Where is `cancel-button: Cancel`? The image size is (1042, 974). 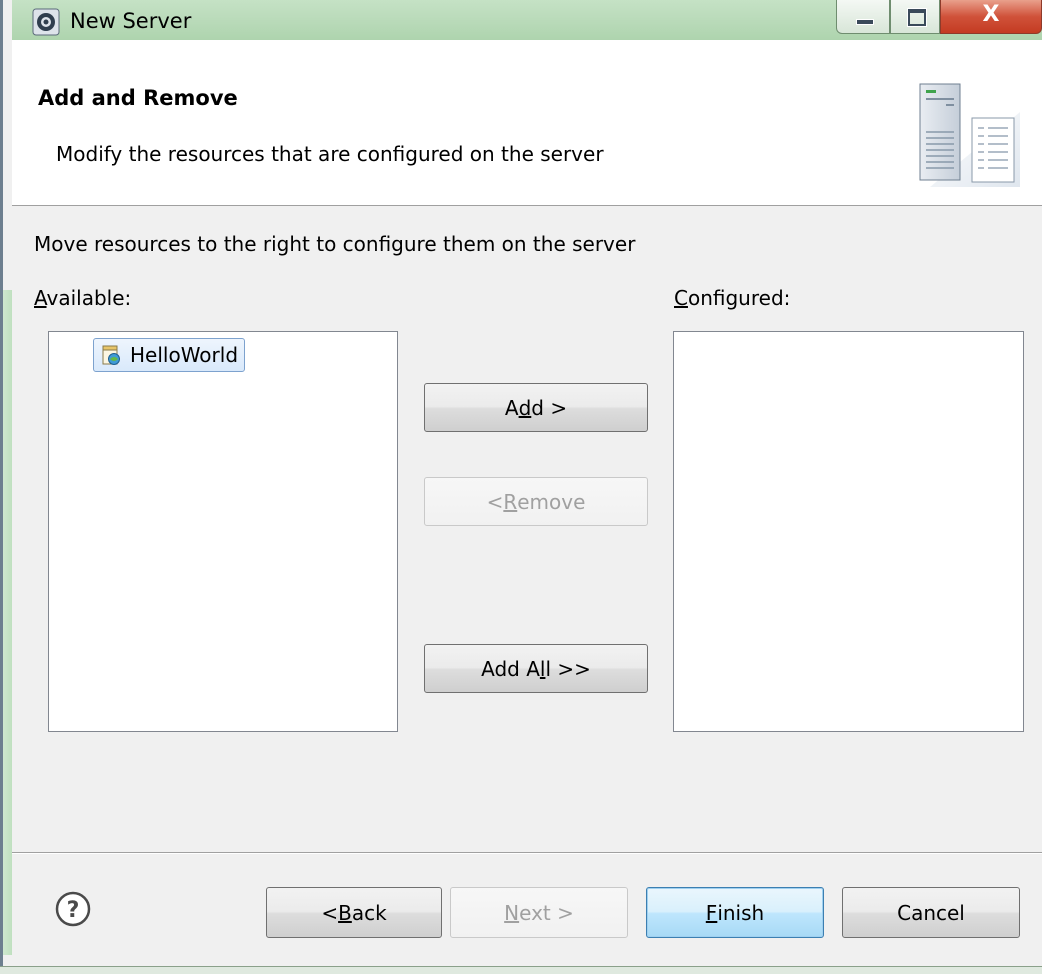
cancel-button: Cancel is located at coordinates (931, 912).